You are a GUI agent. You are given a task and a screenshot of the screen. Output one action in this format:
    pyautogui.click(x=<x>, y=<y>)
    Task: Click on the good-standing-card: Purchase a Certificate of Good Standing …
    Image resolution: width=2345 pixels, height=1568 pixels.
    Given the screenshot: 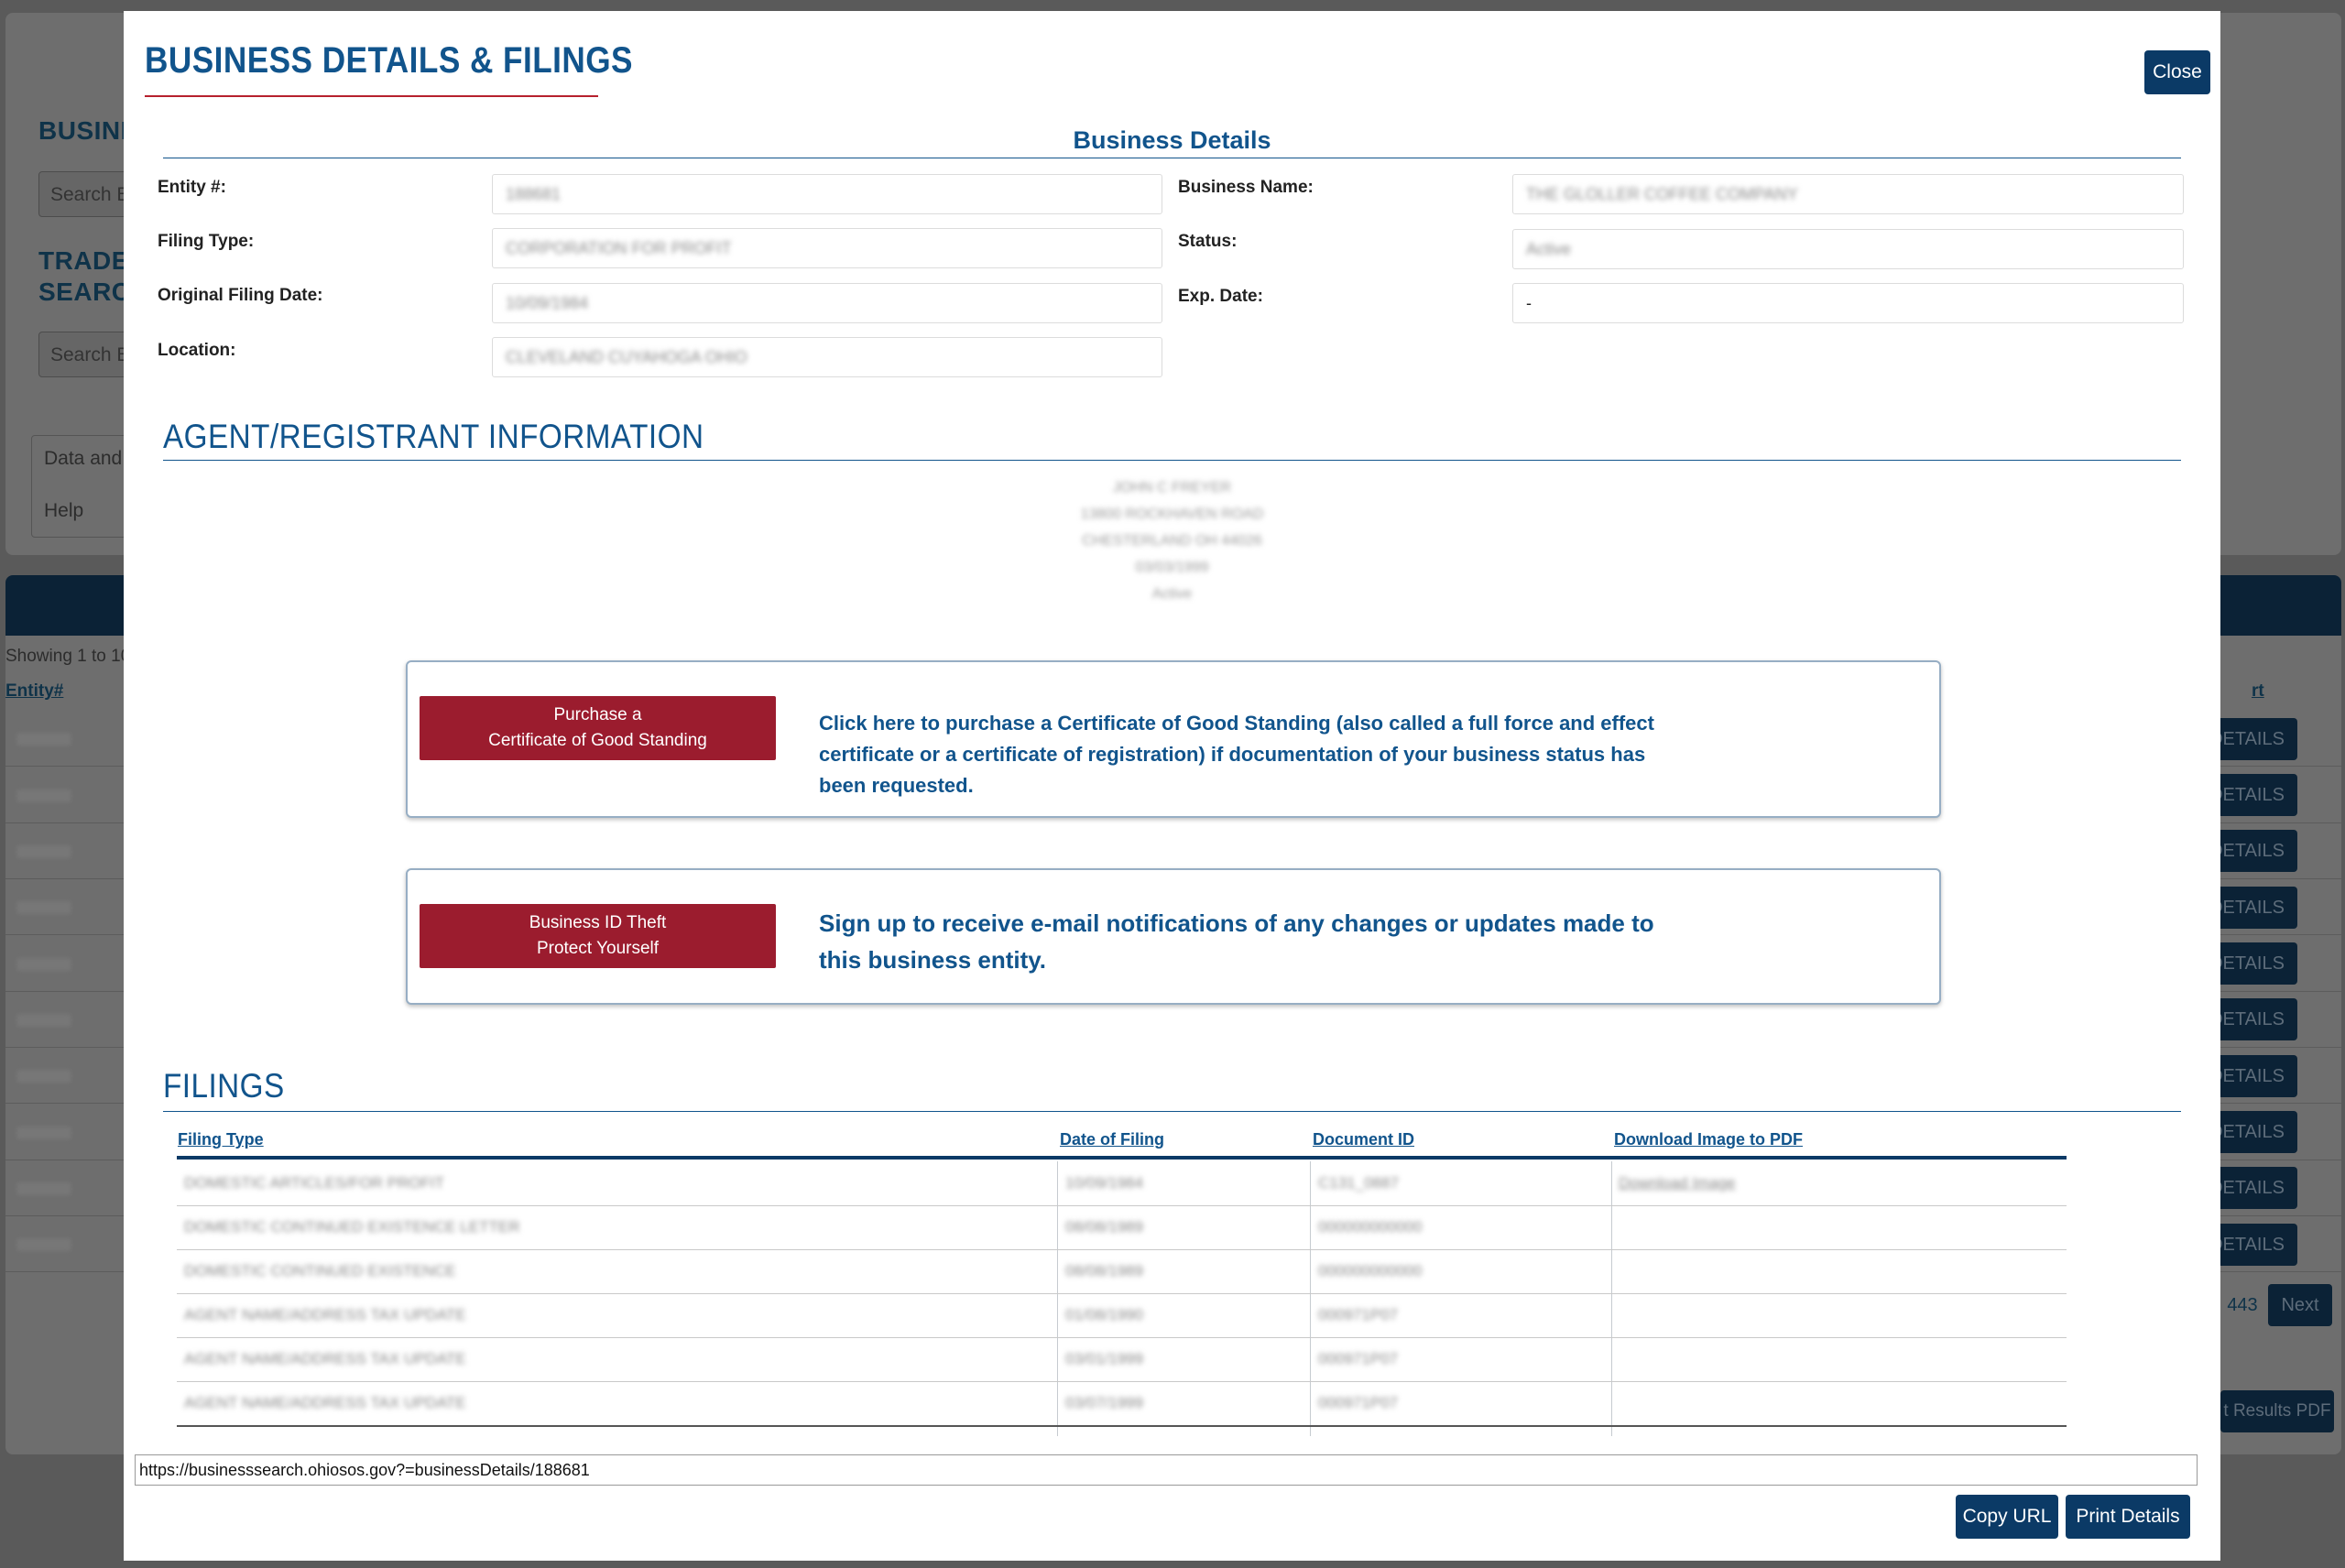 What is the action you would take?
    pyautogui.click(x=1173, y=739)
    